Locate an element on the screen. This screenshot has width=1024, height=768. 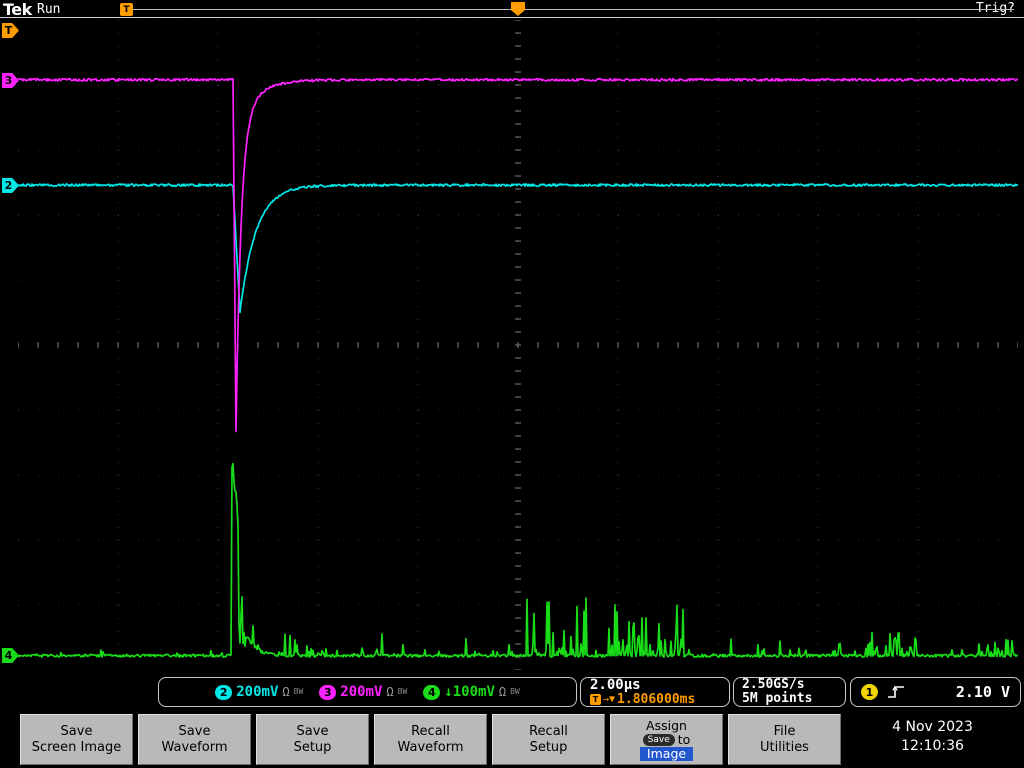
channel-2-marker: 2 is located at coordinates (10, 185).